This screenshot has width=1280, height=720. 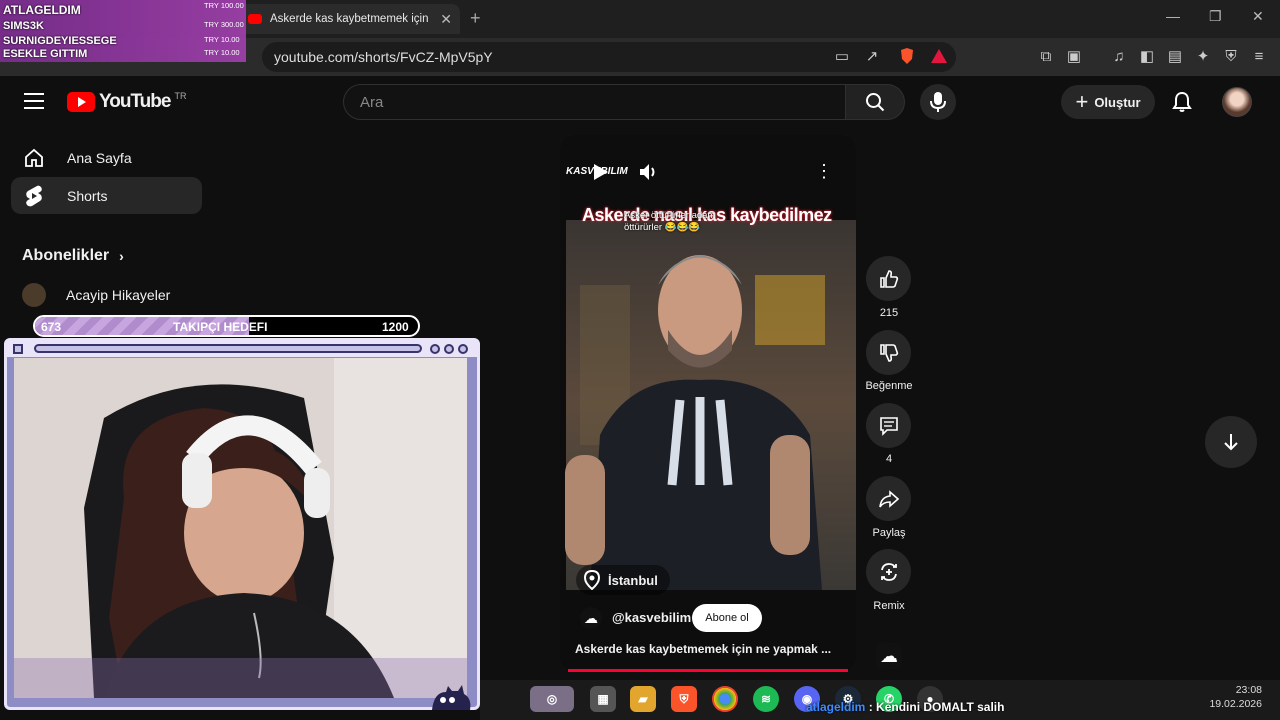 I want to click on sidebar-item-shorts: Shorts, so click(x=106, y=195).